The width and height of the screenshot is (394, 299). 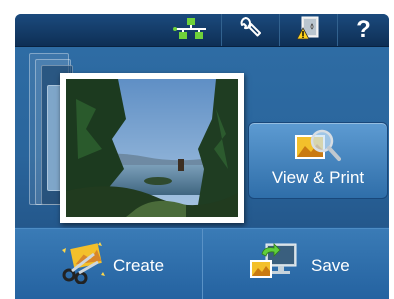 I want to click on help-icon: ?, so click(x=363, y=29).